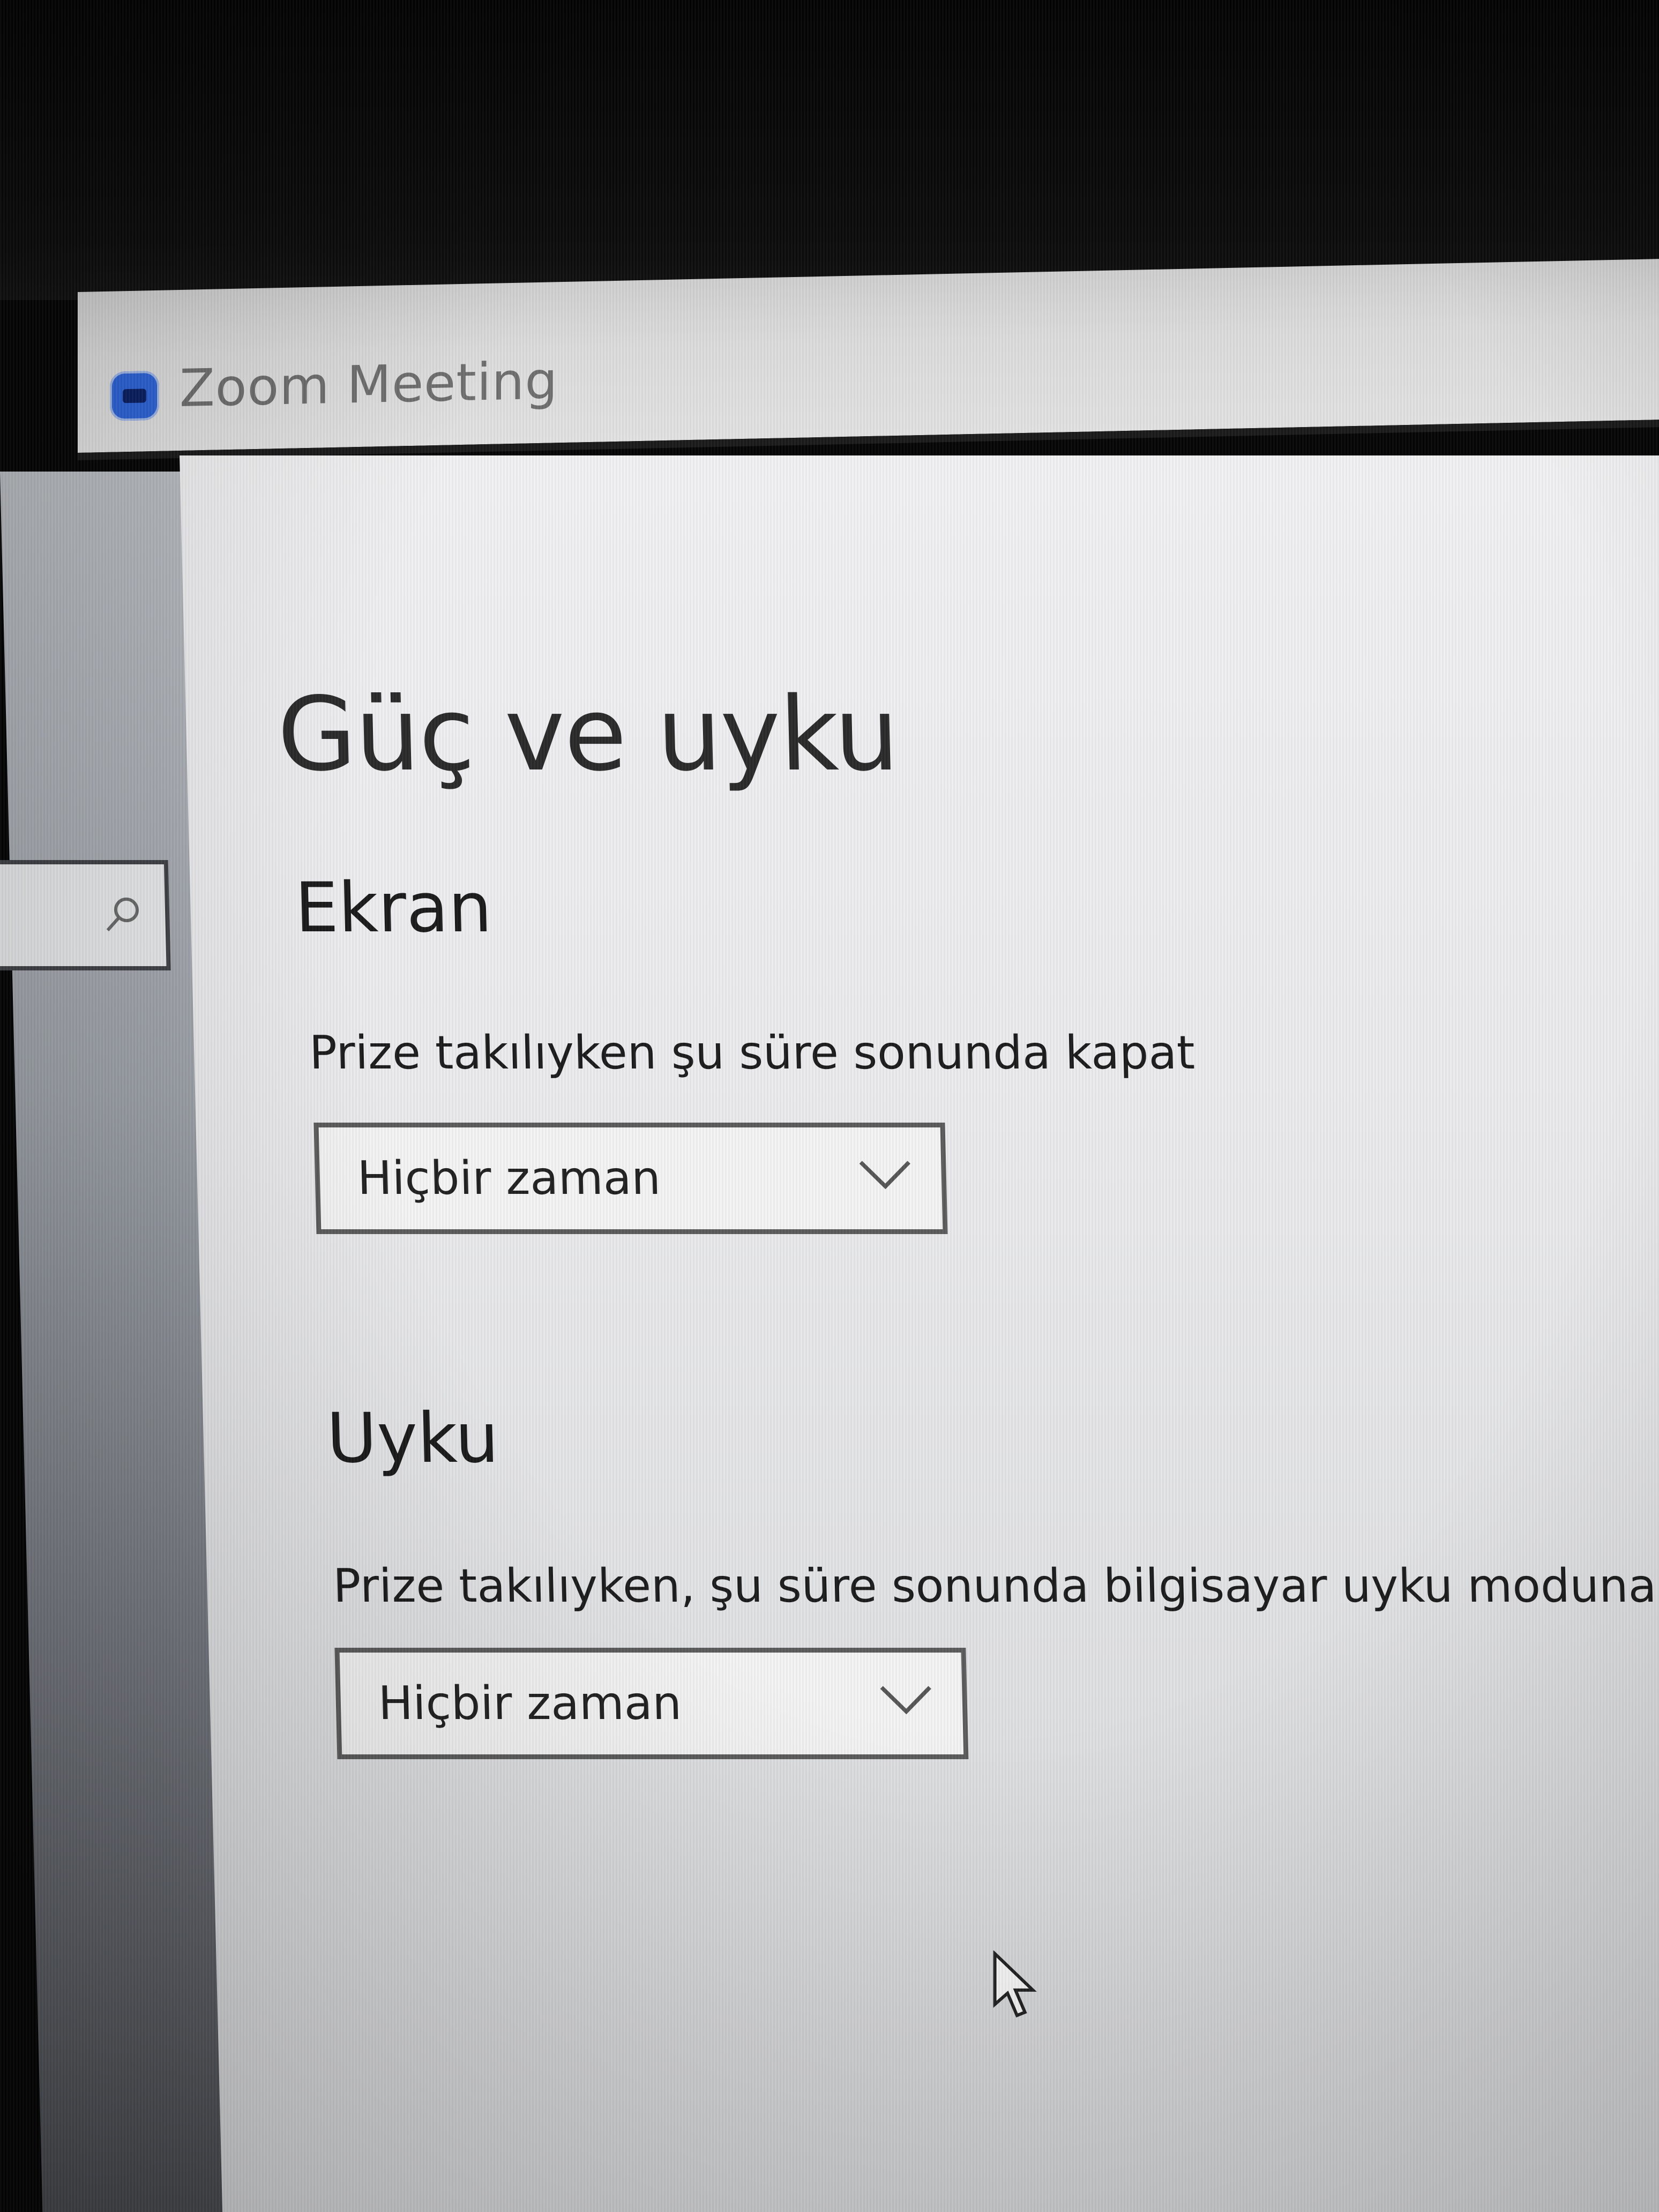 The image size is (1659, 2212). What do you see at coordinates (1015, 1984) in the screenshot?
I see `mouse-cursor-icon` at bounding box center [1015, 1984].